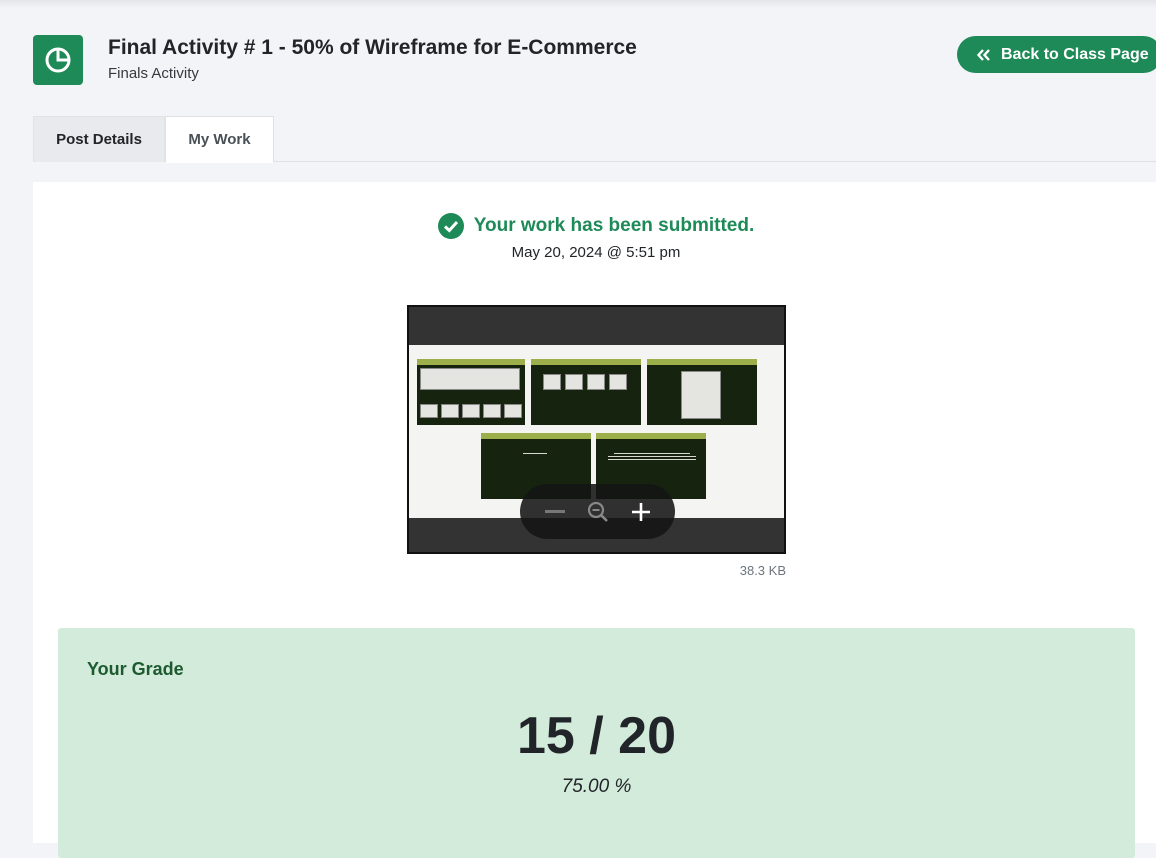  What do you see at coordinates (578, 4) in the screenshot?
I see `top-shadow` at bounding box center [578, 4].